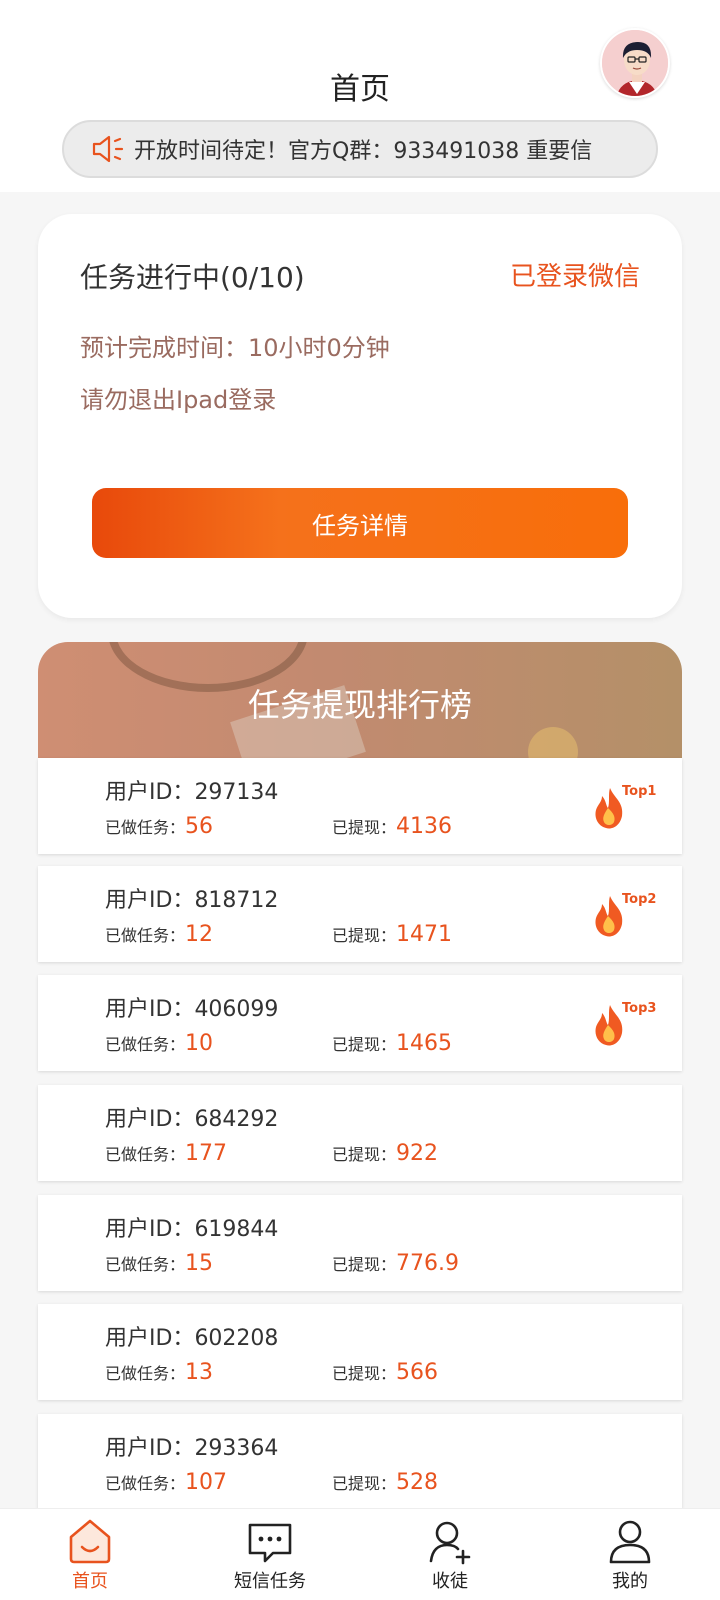  Describe the element at coordinates (359, 705) in the screenshot. I see `ranking-title: 任务提现排行榜` at that location.